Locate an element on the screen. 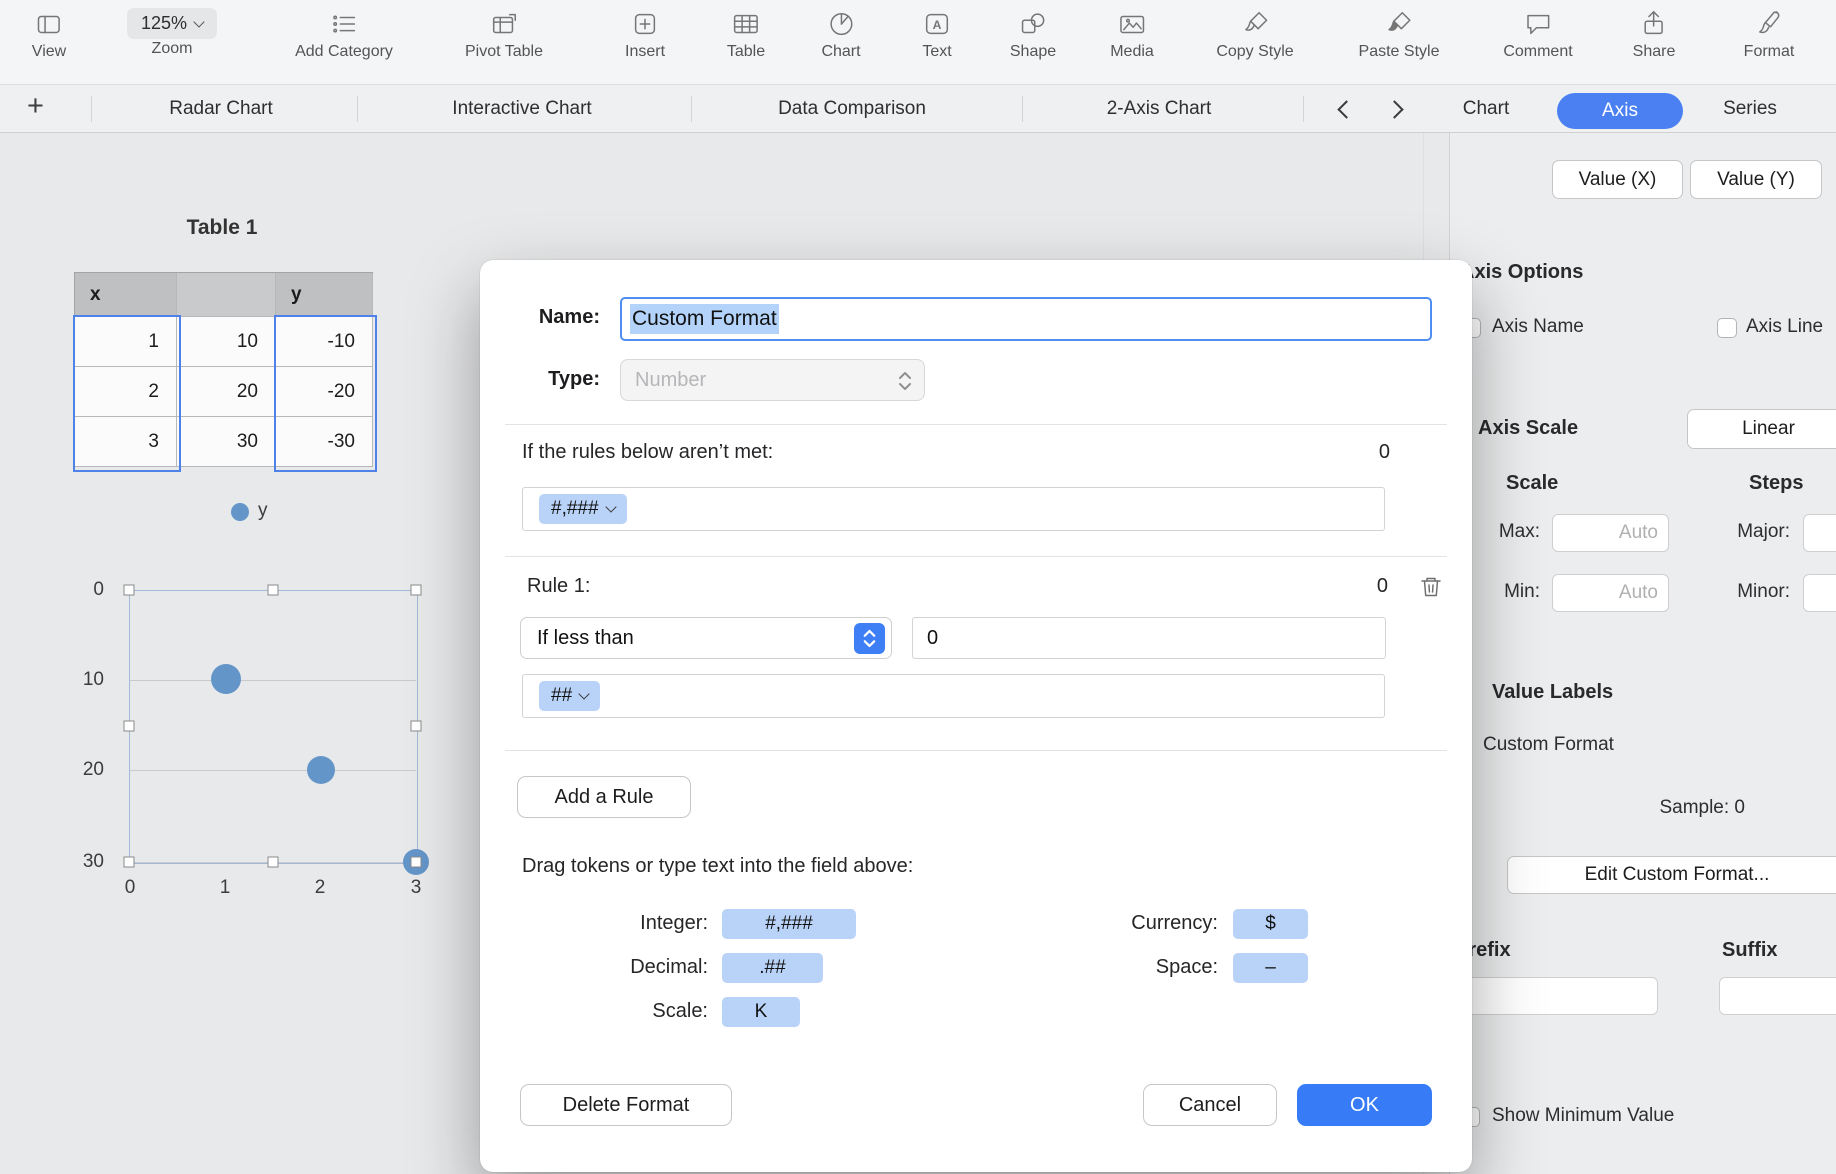 Image resolution: width=1836 pixels, height=1174 pixels. toolbar-copy-style-button: Copy Style is located at coordinates (1255, 33).